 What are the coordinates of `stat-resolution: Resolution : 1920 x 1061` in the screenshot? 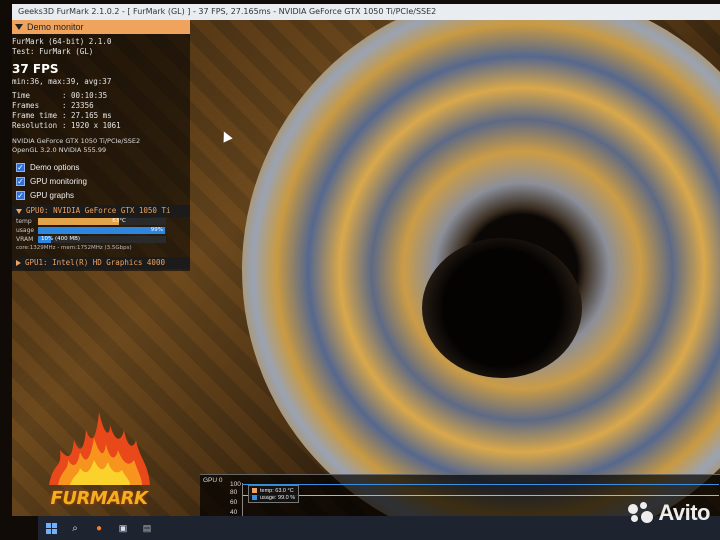 It's located at (101, 126).